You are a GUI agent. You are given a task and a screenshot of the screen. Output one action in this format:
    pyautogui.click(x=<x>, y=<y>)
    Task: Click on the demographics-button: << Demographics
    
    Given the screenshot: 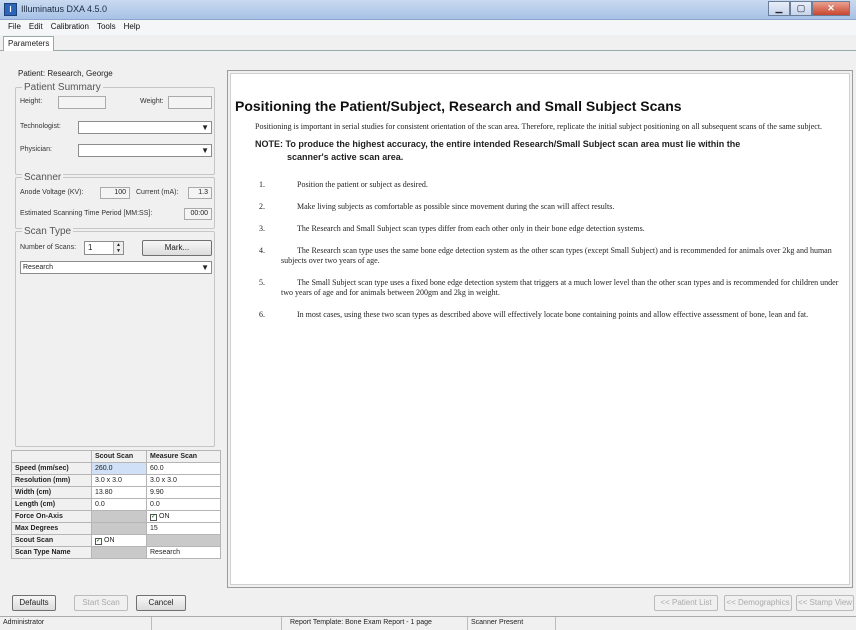 What is the action you would take?
    pyautogui.click(x=758, y=603)
    